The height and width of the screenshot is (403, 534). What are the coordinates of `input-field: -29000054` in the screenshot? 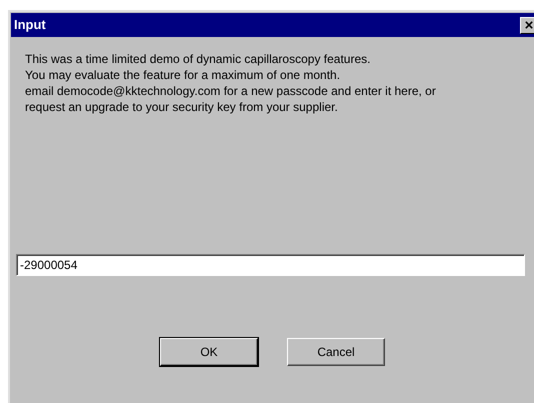 It's located at (270, 265).